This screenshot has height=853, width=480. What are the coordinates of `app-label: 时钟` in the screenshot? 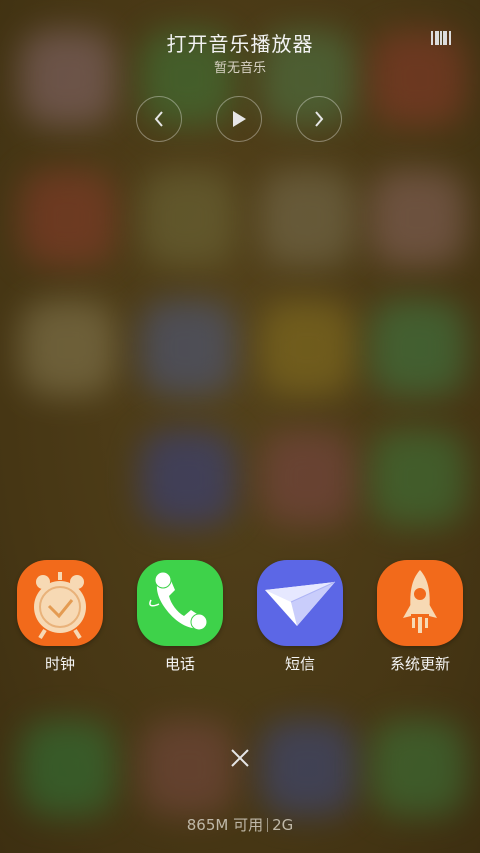 It's located at (59, 664).